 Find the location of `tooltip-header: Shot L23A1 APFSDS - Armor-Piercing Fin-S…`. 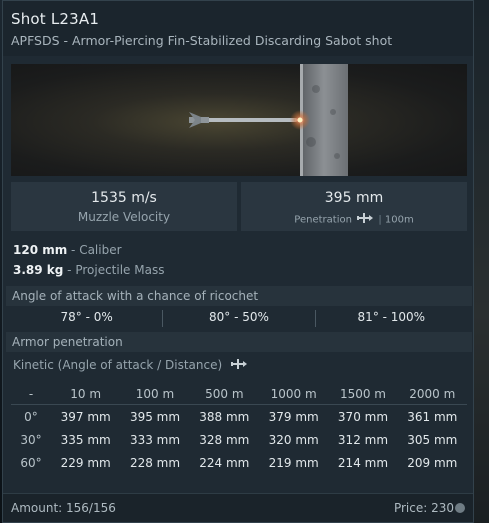

tooltip-header: Shot L23A1 APFSDS - Armor-Piercing Fin-S… is located at coordinates (238, 28).